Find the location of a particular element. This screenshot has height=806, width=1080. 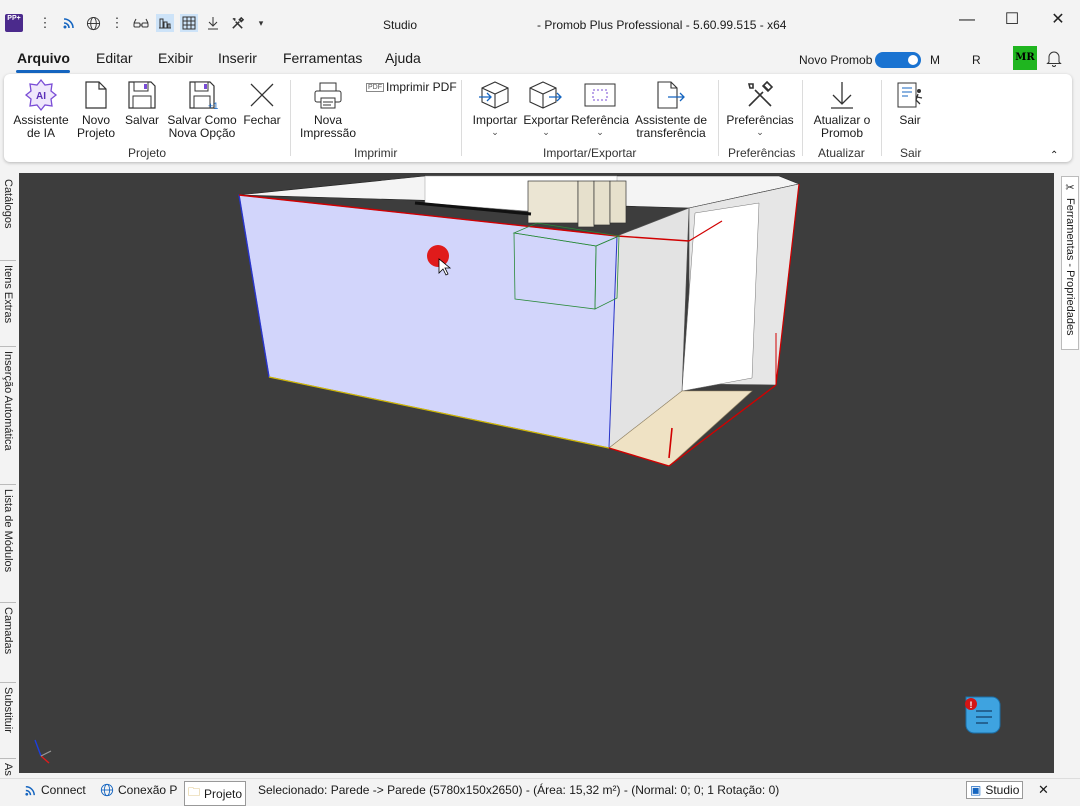

conexao-label: Conexão P is located at coordinates (148, 790).